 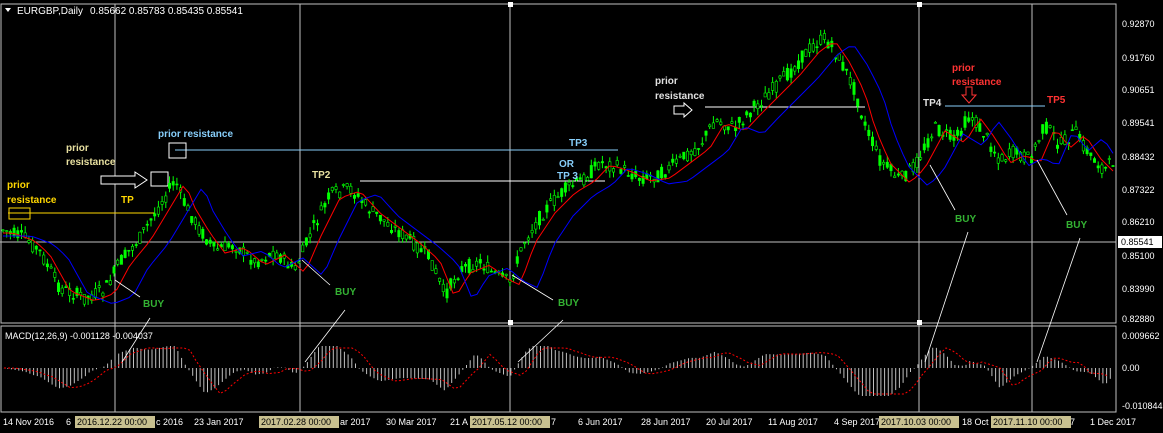 I want to click on date-label: 14 Nov 2016, so click(x=28, y=422).